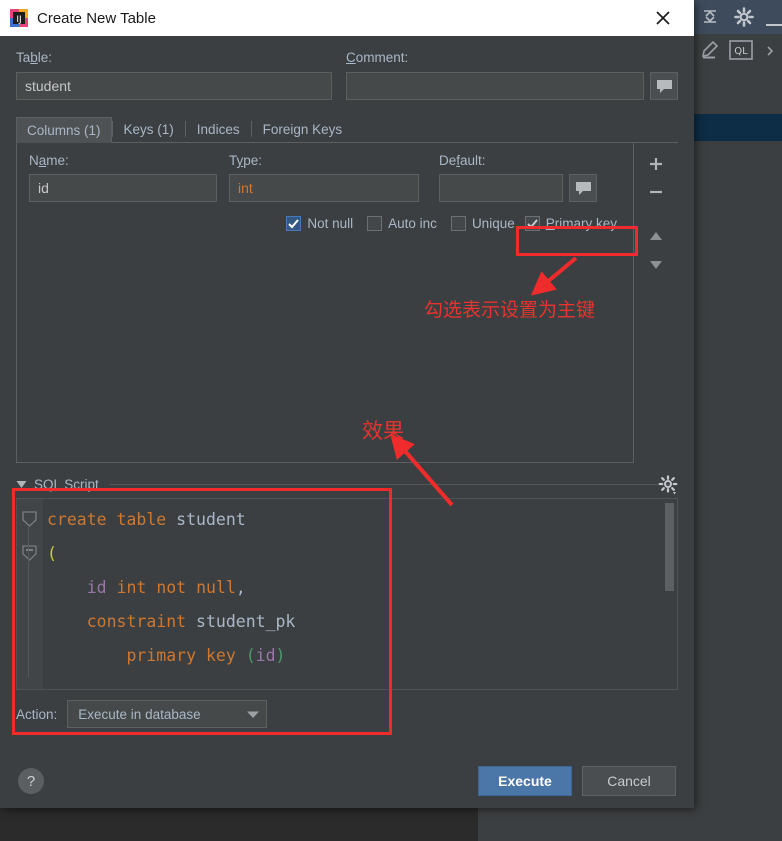 This screenshot has height=841, width=782. What do you see at coordinates (493, 223) in the screenshot?
I see `checkbox-unique-label: Unique` at bounding box center [493, 223].